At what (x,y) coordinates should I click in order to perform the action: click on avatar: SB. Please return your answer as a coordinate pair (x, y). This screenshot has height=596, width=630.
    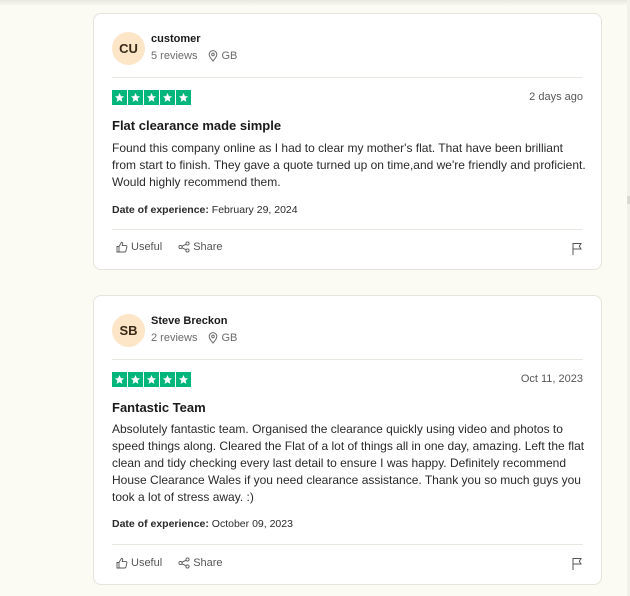
    Looking at the image, I should click on (128, 330).